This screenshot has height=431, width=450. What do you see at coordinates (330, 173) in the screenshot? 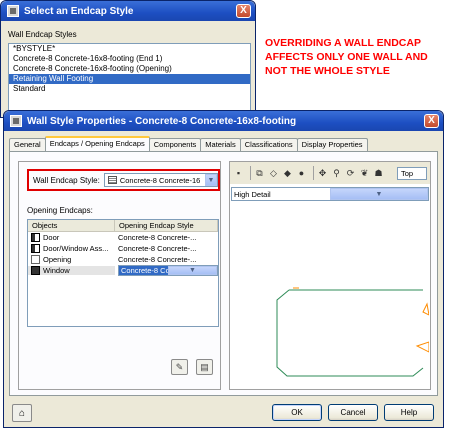
I see `viewer-toolbar: ▪ ⧉ ◇ ◆ ● ✥ ⚲ ⟳ ❦ ☗ Top` at bounding box center [330, 173].